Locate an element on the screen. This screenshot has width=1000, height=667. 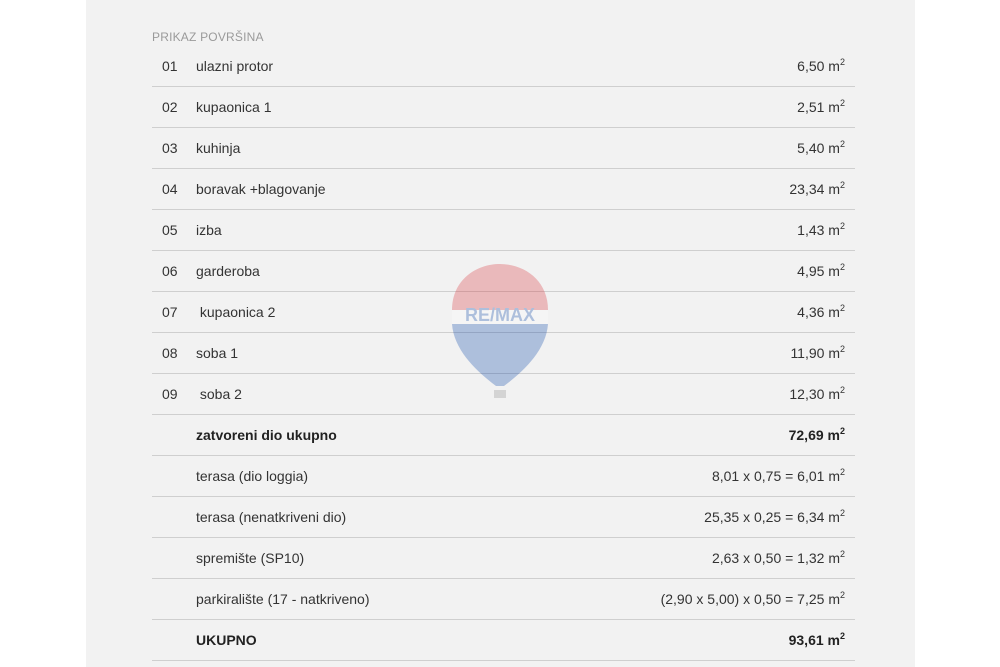
room-label: boravak +blagovanje is located at coordinates (261, 189).